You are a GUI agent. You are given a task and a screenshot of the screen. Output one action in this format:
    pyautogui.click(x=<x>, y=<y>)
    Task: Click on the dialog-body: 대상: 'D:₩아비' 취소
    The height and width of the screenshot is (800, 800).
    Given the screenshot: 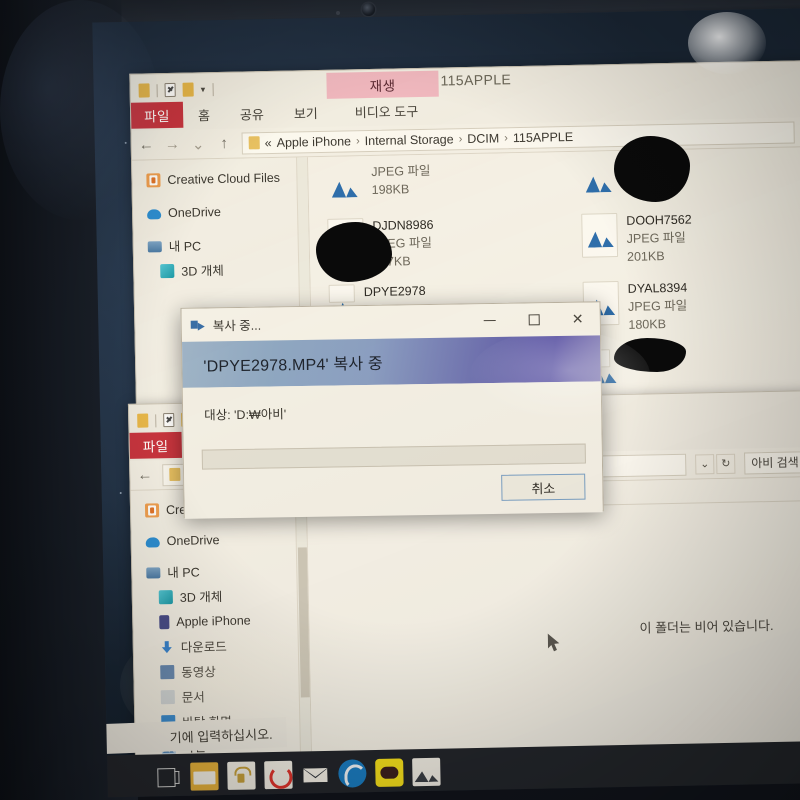 What is the action you would take?
    pyautogui.click(x=392, y=450)
    